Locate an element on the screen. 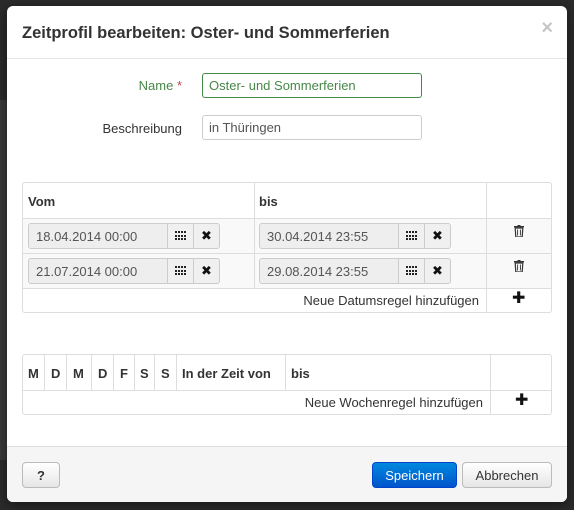 This screenshot has height=510, width=574. date-to-field-1: ✖ is located at coordinates (355, 236).